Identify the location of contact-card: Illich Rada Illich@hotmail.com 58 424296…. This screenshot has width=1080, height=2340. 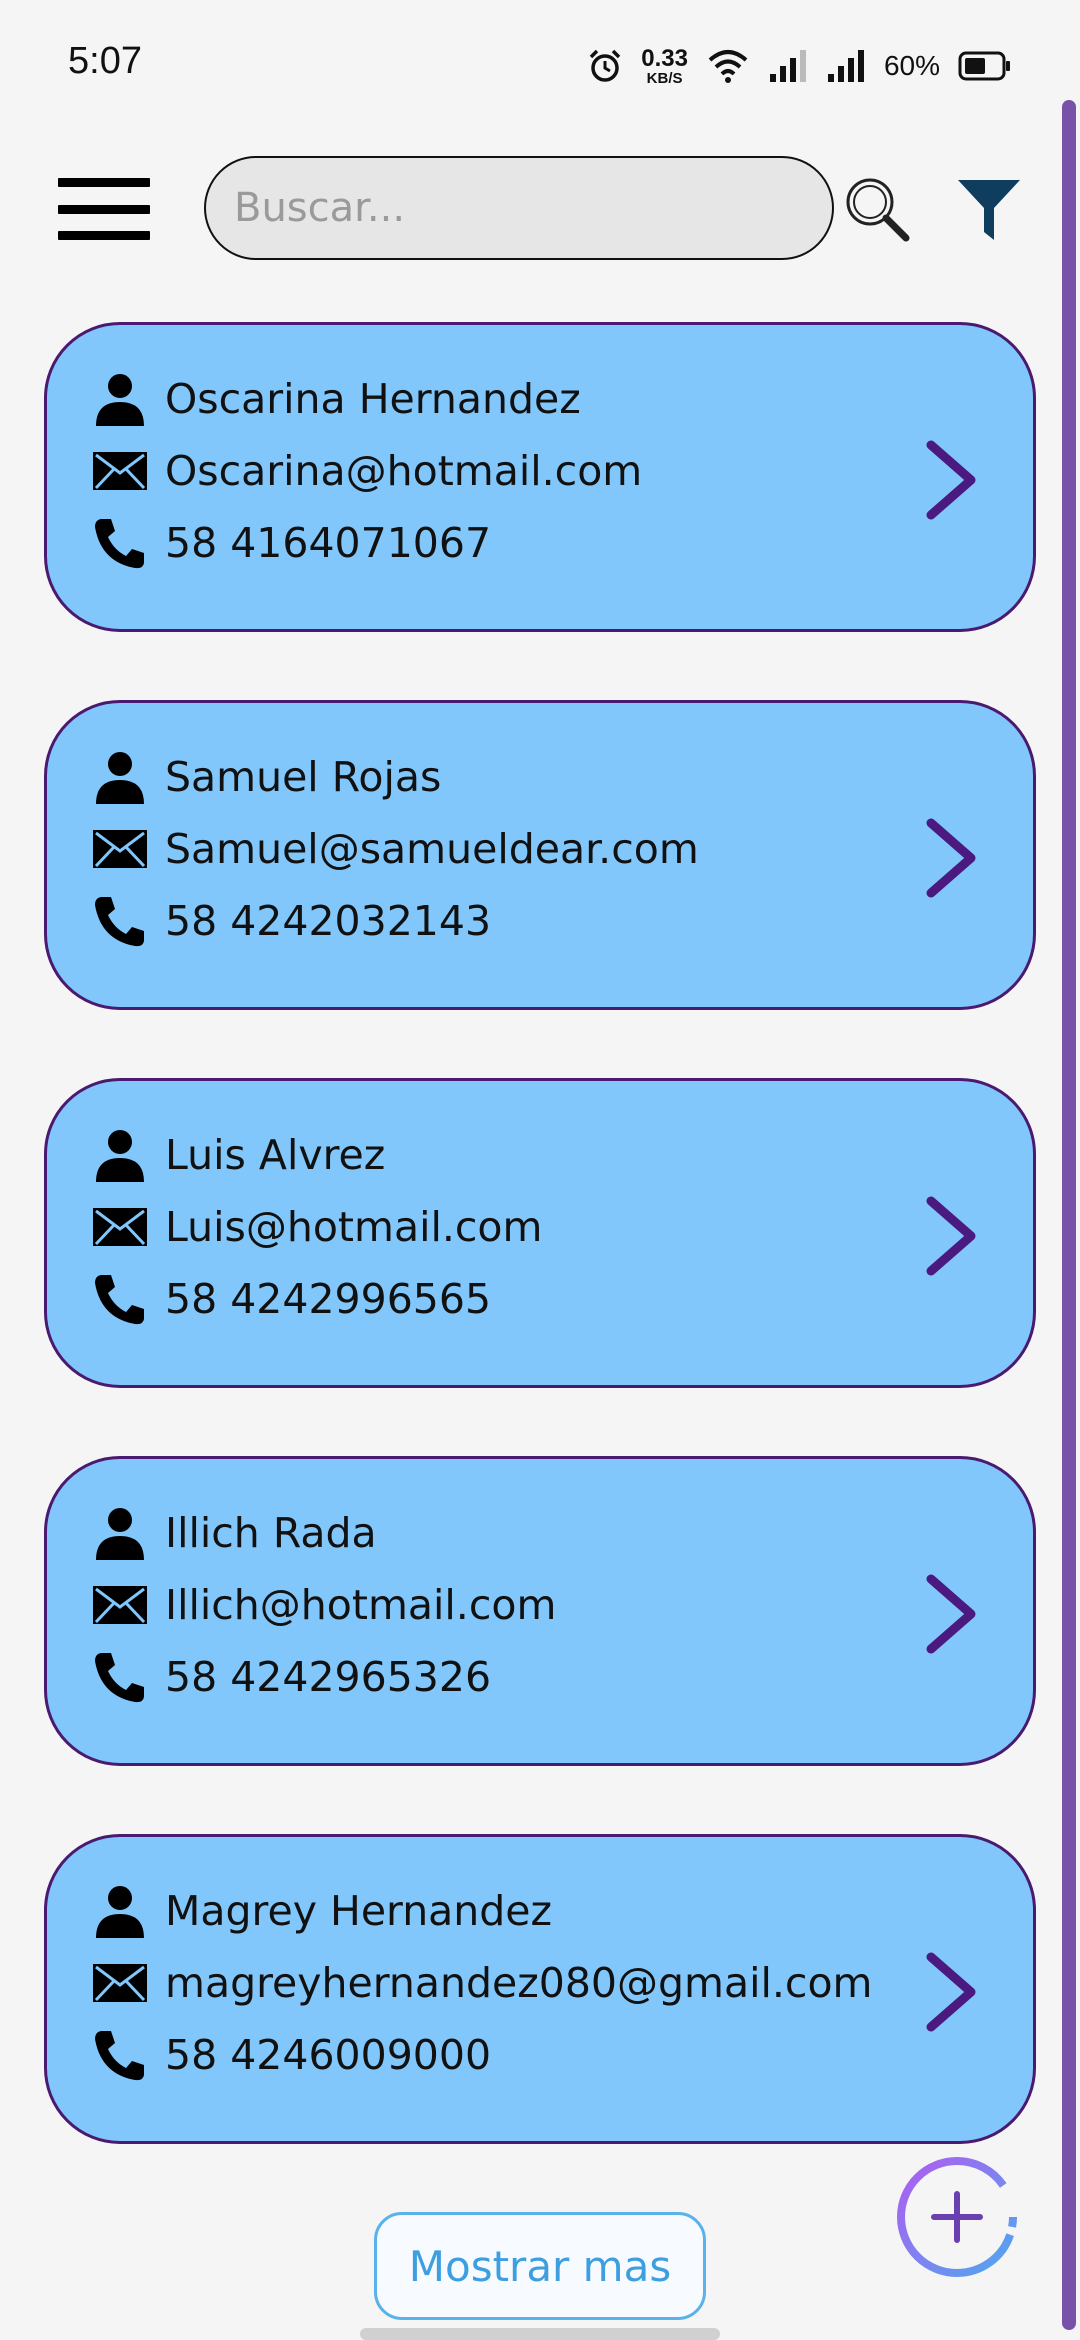
(540, 1611).